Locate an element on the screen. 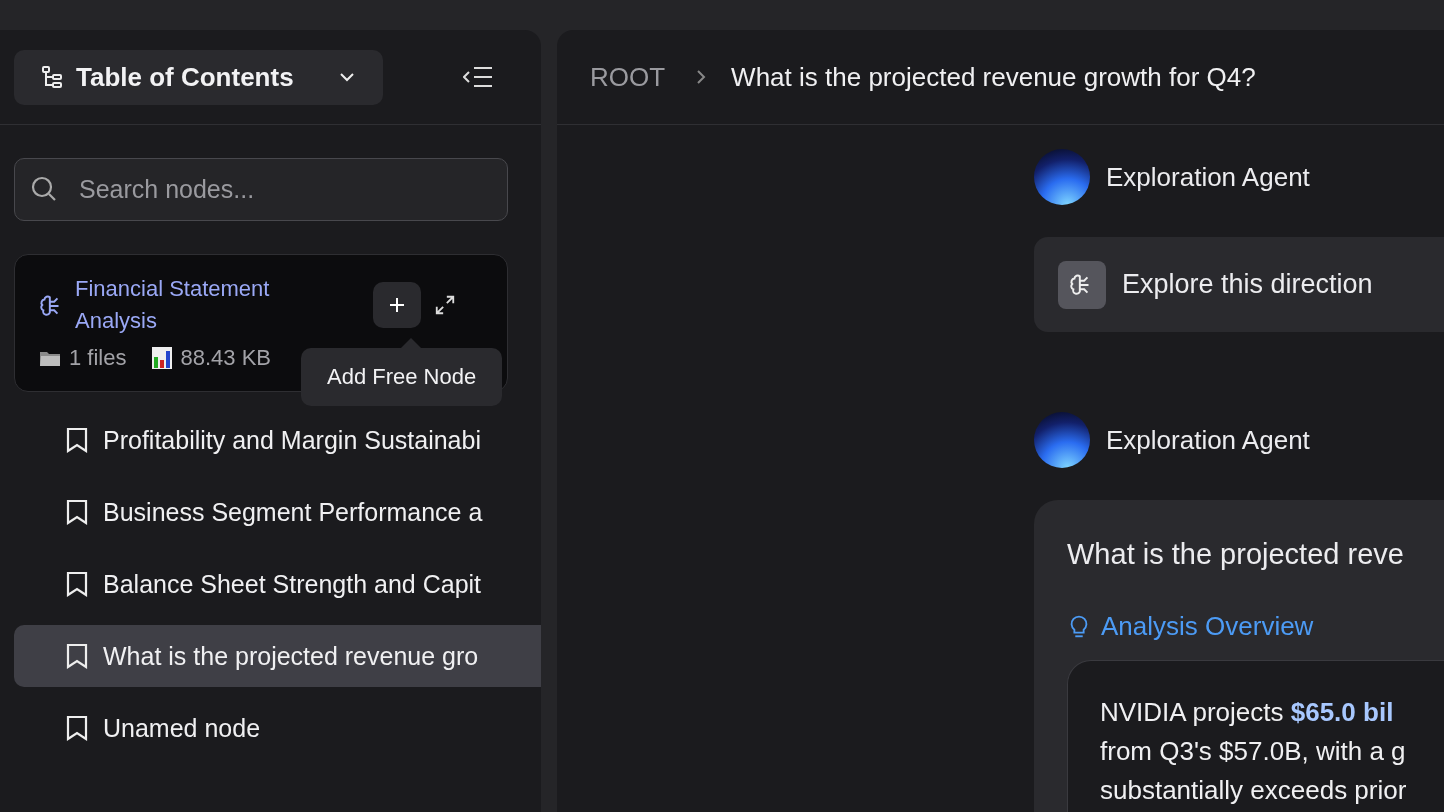  file-count: 1 files is located at coordinates (98, 358).